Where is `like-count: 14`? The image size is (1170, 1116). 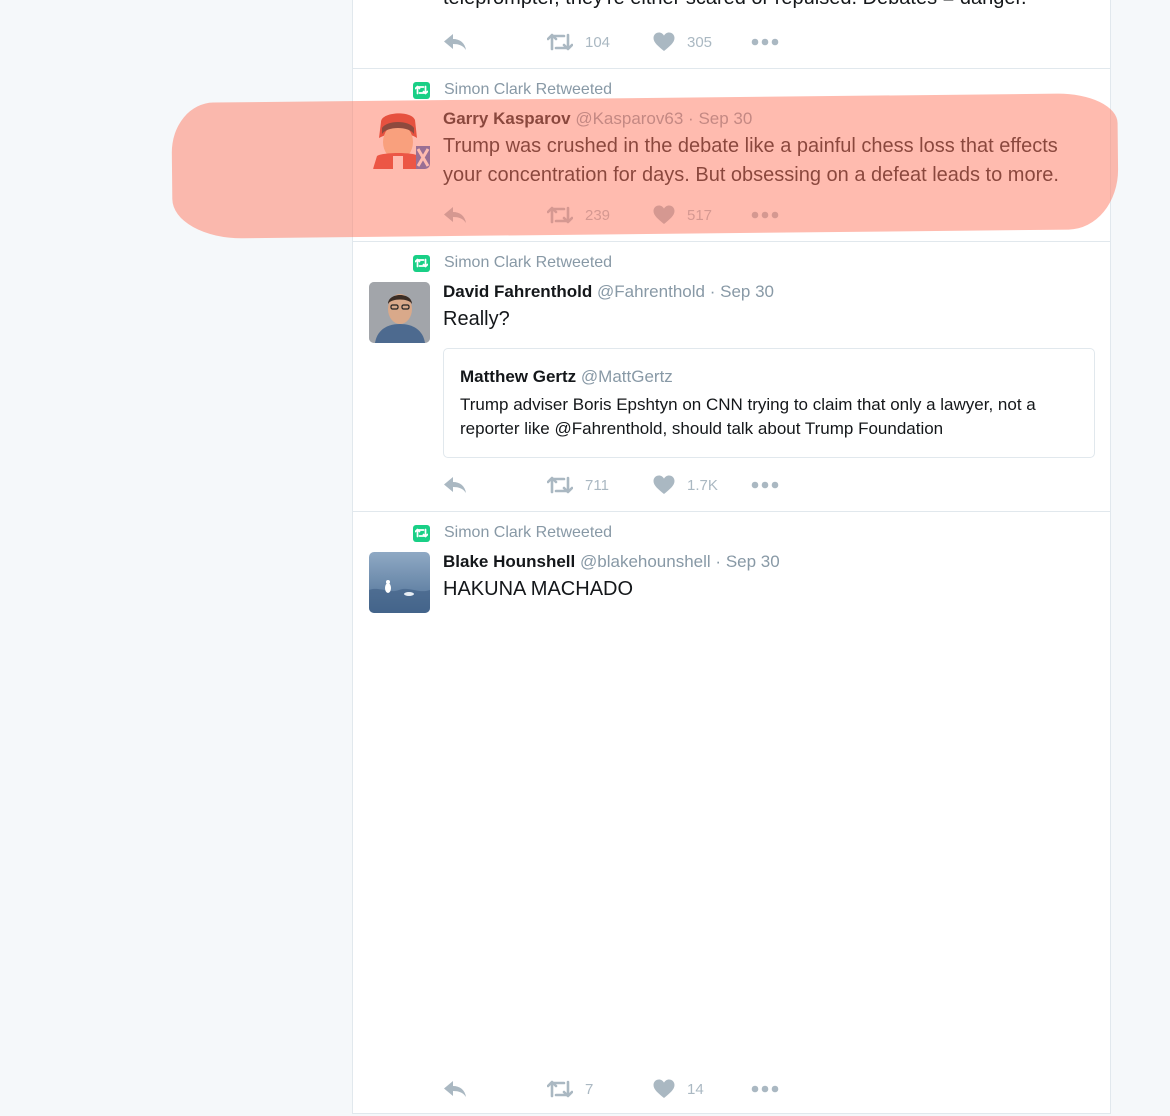
like-count: 14 is located at coordinates (695, 1089).